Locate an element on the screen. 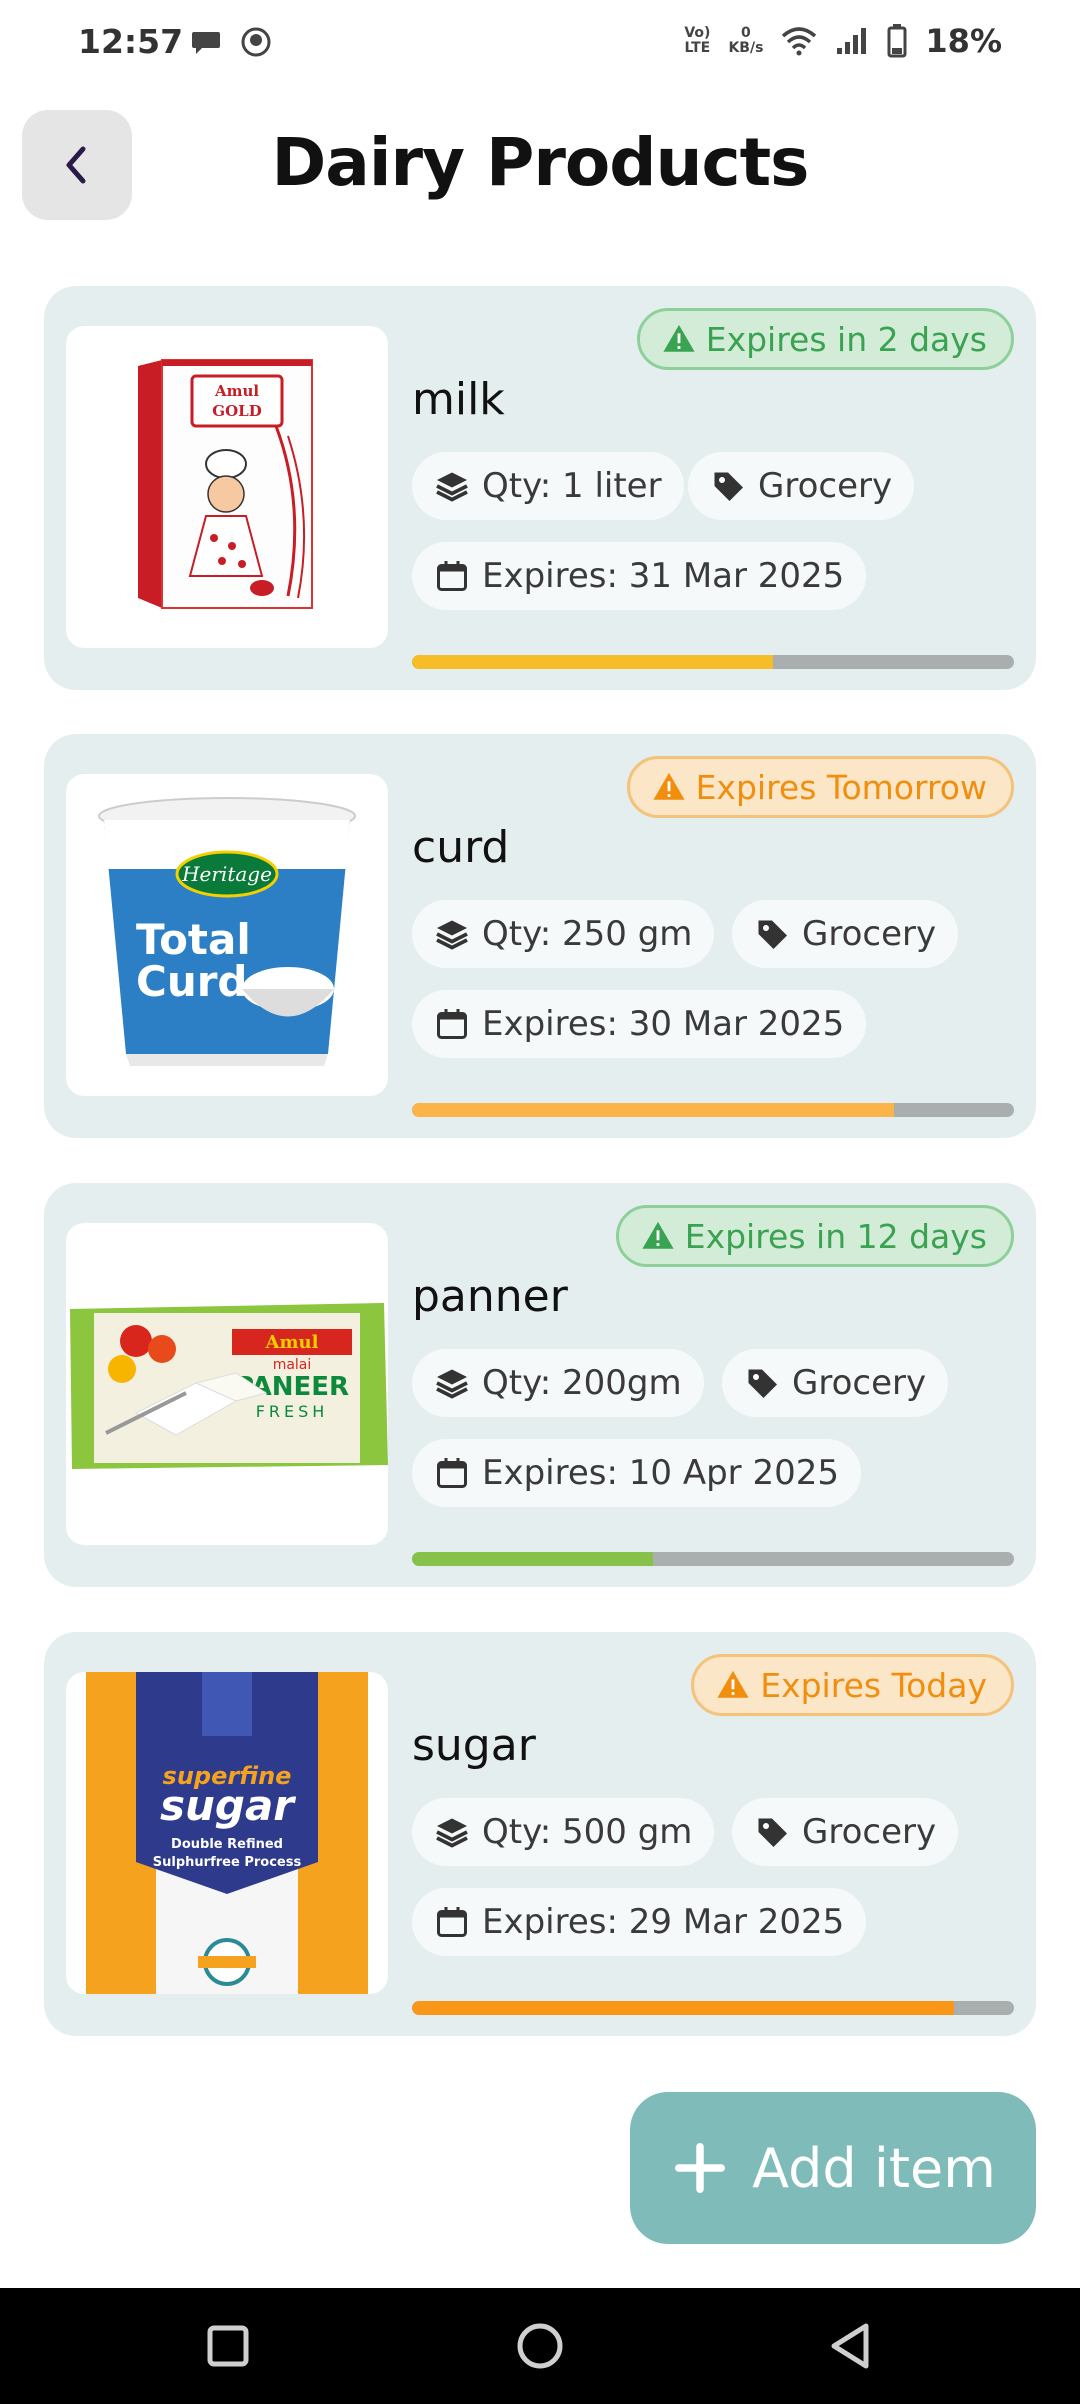 The height and width of the screenshot is (2404, 1080). triangle-back-icon is located at coordinates (850, 2346).